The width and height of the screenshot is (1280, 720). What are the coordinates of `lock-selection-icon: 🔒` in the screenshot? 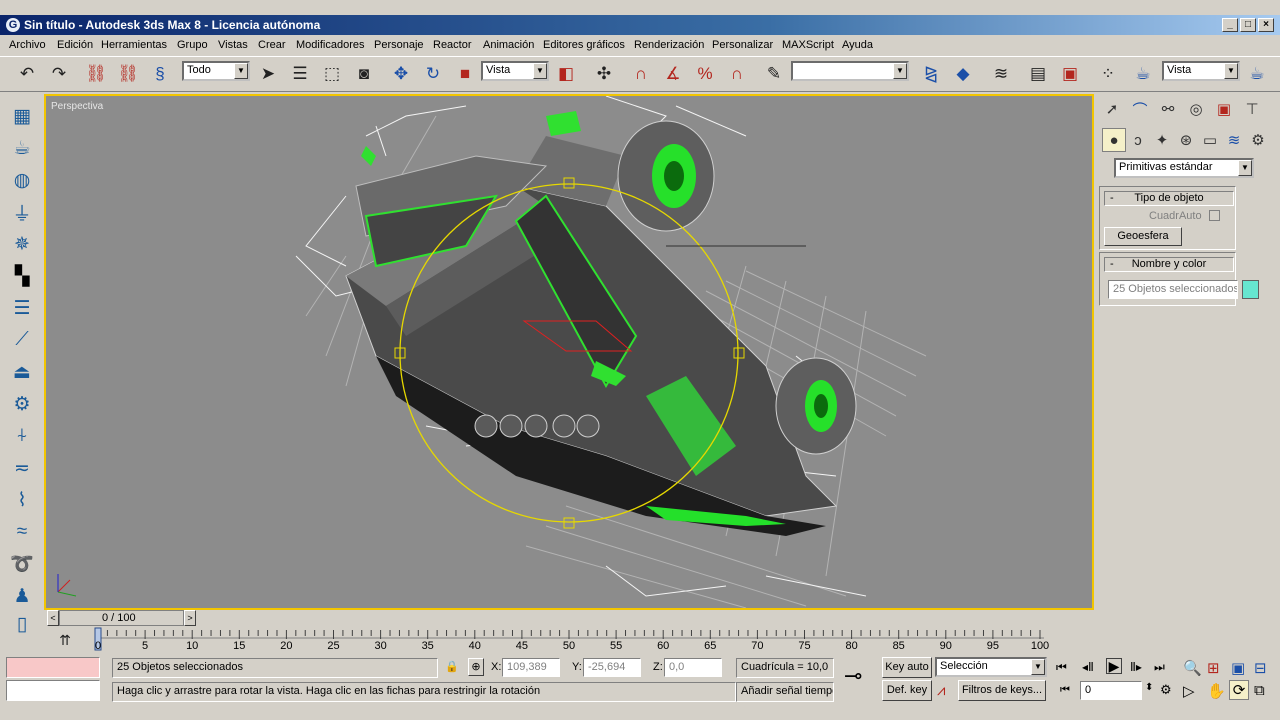 It's located at (452, 666).